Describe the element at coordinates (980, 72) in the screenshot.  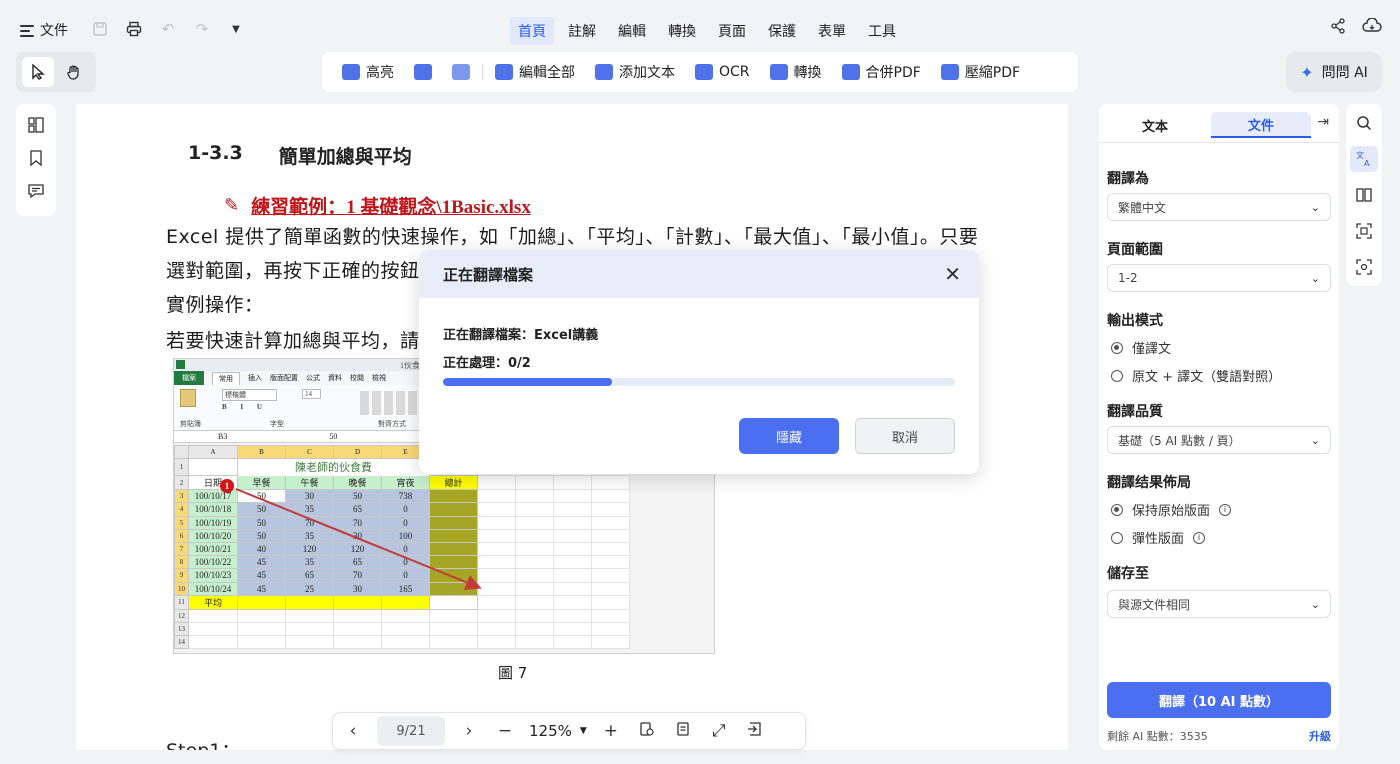
I see `compress-pdf-button: 壓縮PDF` at that location.